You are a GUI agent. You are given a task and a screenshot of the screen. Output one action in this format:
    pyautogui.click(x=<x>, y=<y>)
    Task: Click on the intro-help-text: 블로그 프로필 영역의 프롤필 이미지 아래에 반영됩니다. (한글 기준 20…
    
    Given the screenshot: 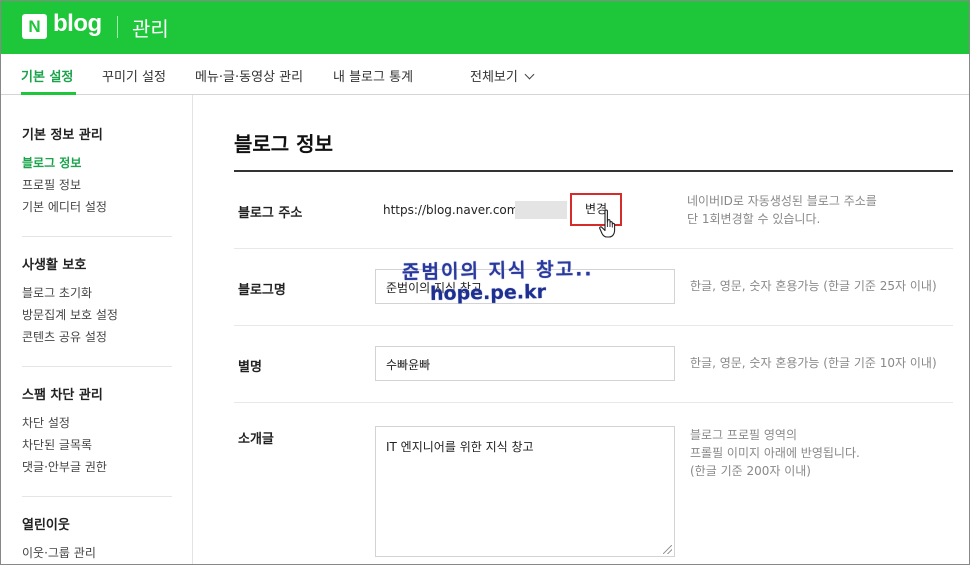 What is the action you would take?
    pyautogui.click(x=775, y=453)
    